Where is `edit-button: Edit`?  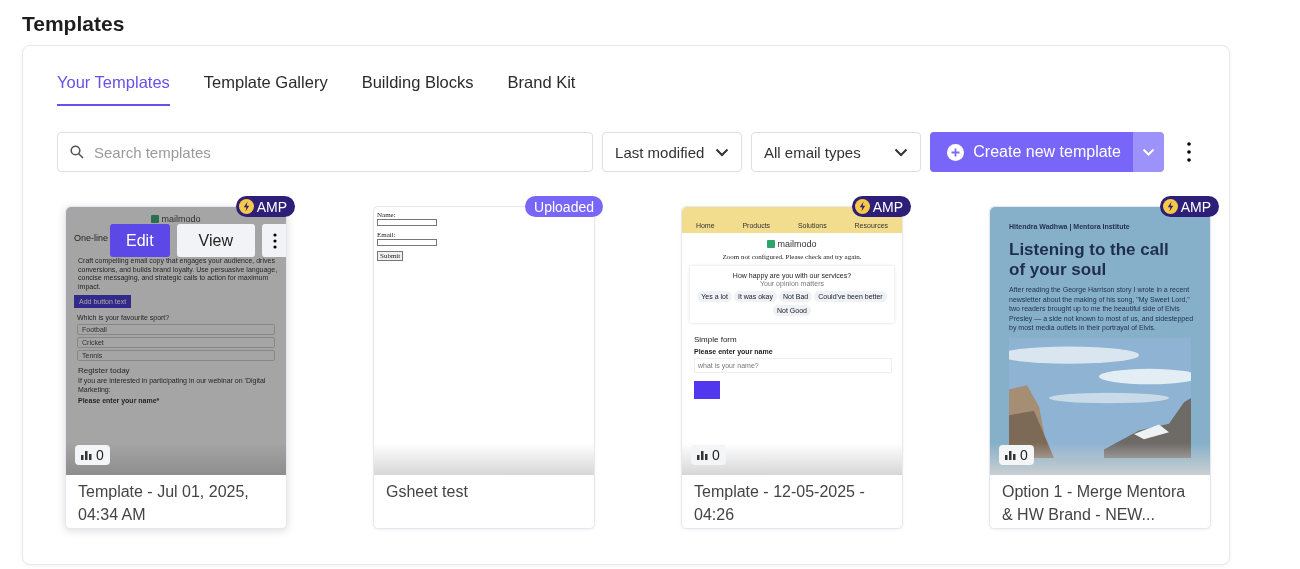
edit-button: Edit is located at coordinates (140, 240).